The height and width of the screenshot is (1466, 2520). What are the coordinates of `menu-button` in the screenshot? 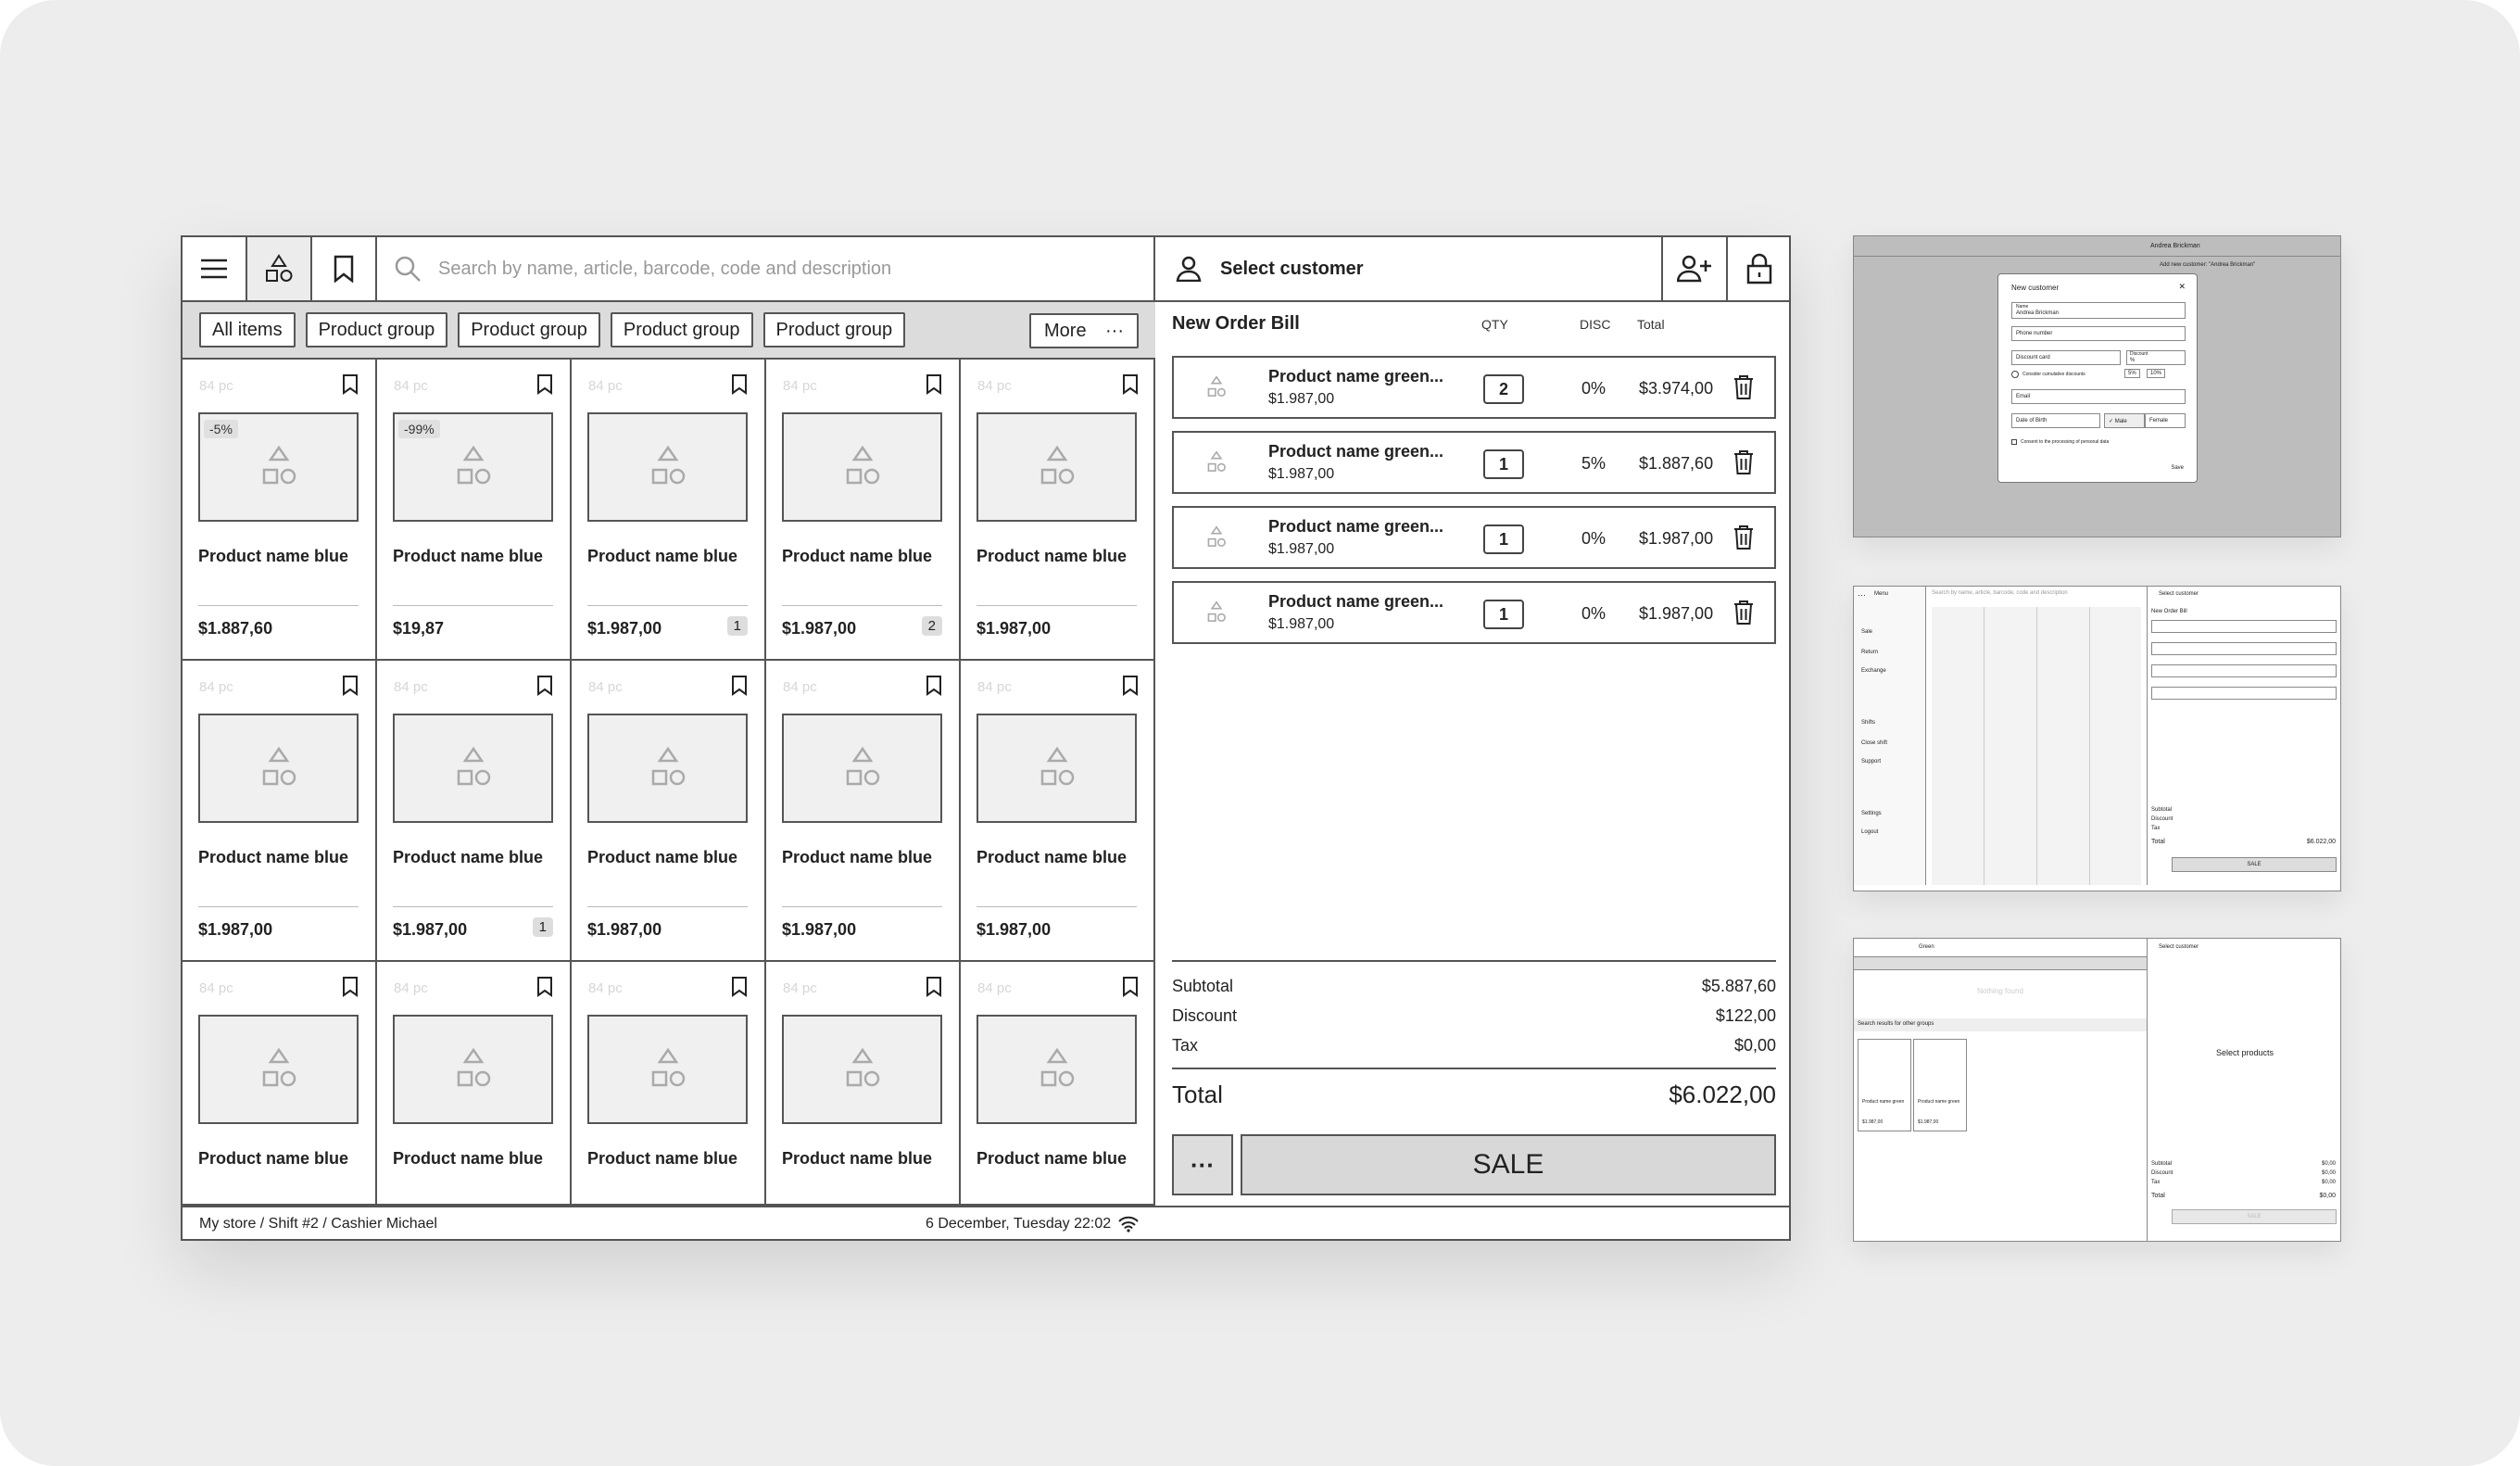 It's located at (215, 268).